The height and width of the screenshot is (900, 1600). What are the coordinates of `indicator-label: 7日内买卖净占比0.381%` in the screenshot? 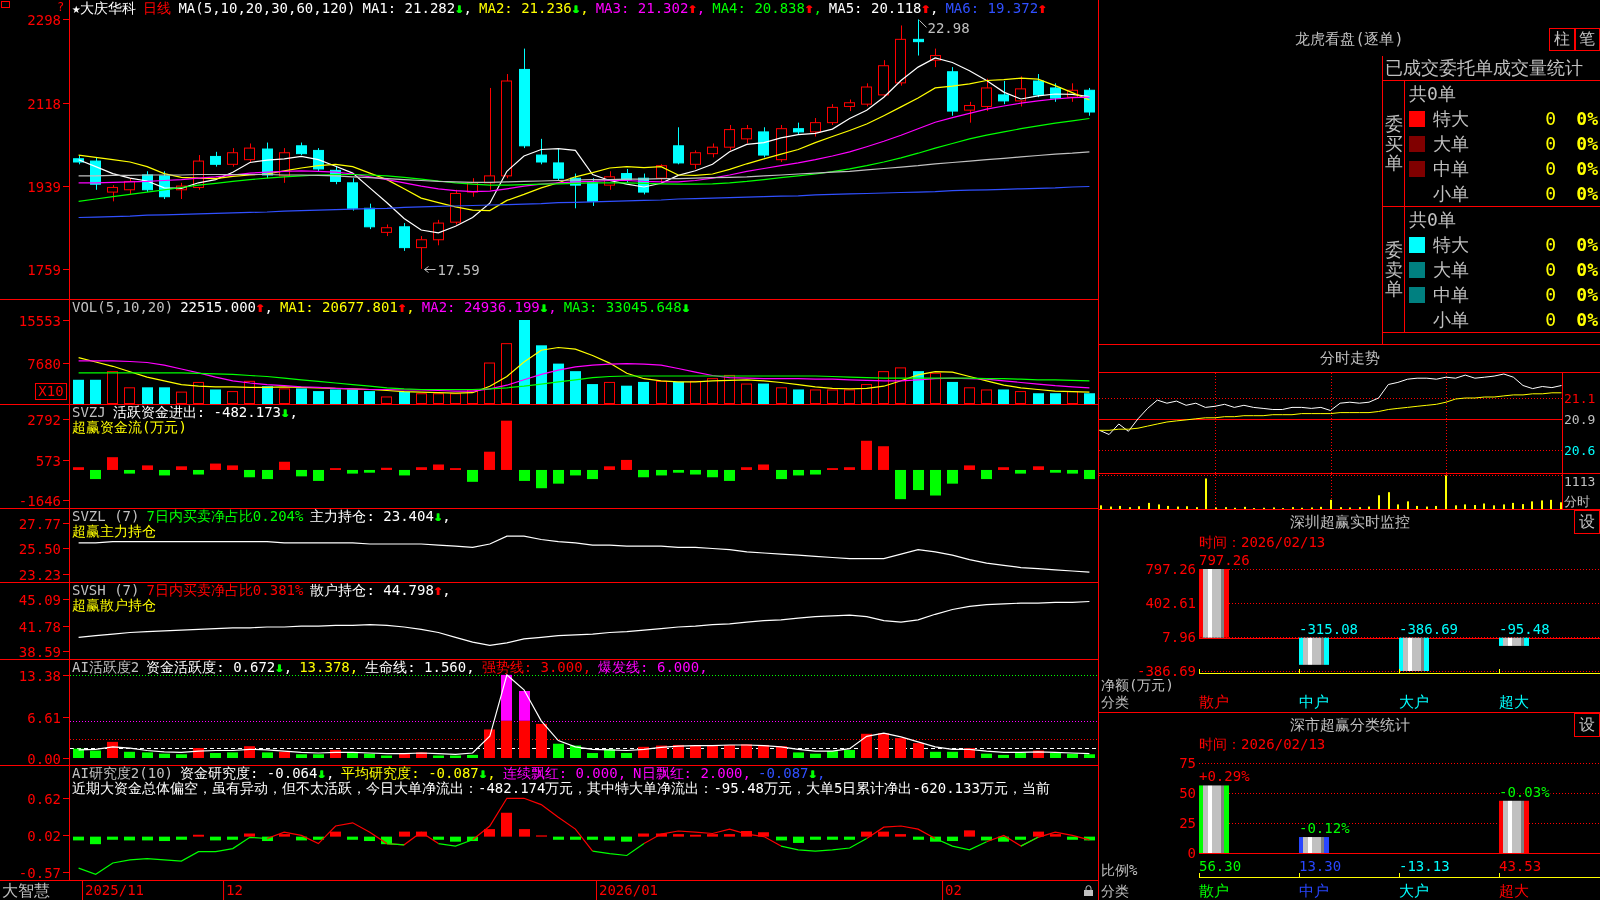 It's located at (225, 590).